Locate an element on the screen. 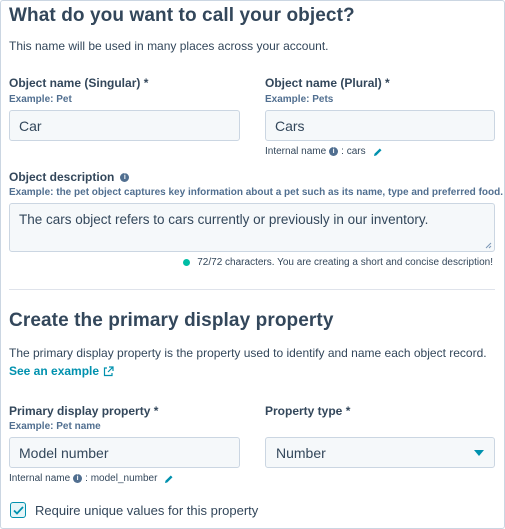 The image size is (505, 529). unique-values-checkbox-row: Require unique values for this property is located at coordinates (134, 510).